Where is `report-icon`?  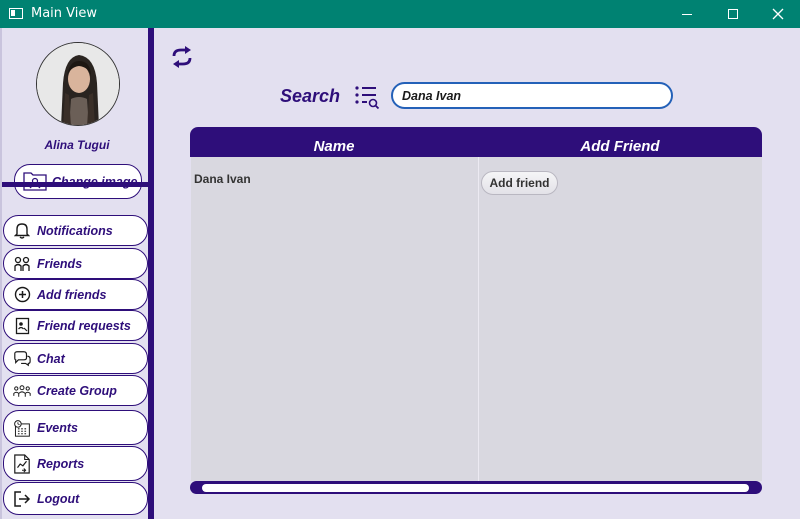 report-icon is located at coordinates (22, 463).